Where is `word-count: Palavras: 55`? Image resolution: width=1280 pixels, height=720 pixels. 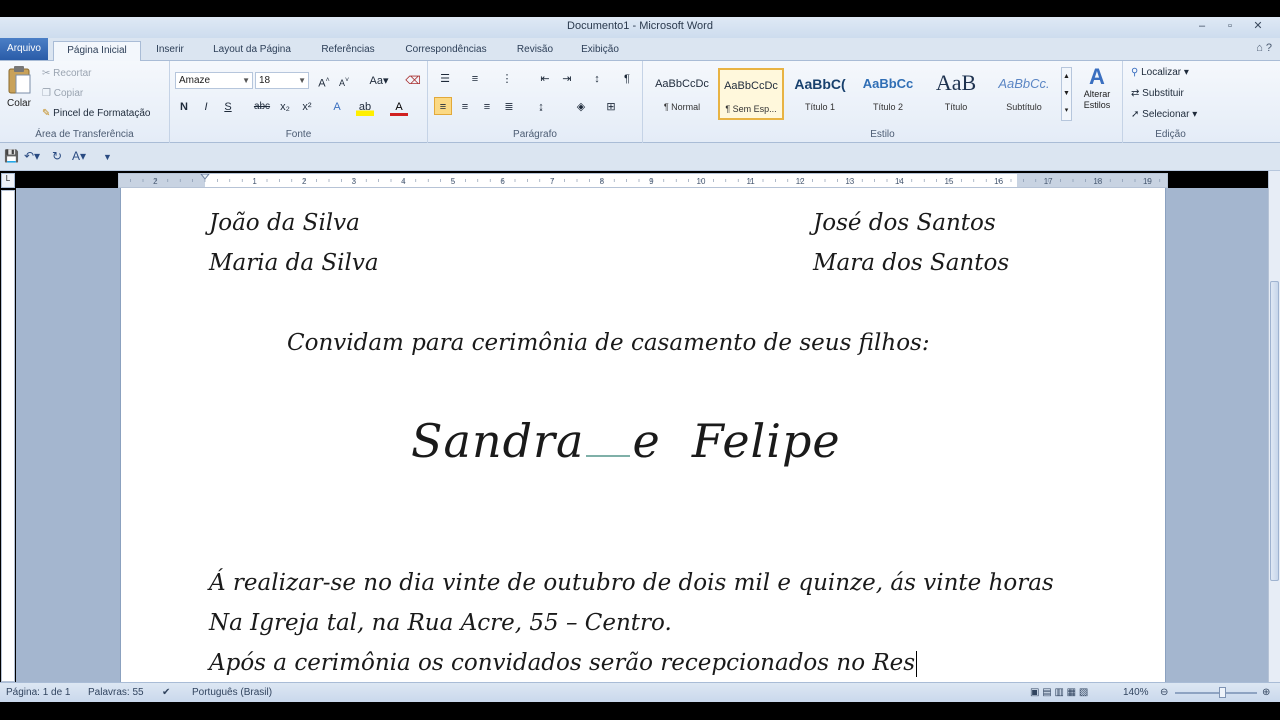 word-count: Palavras: 55 is located at coordinates (116, 692).